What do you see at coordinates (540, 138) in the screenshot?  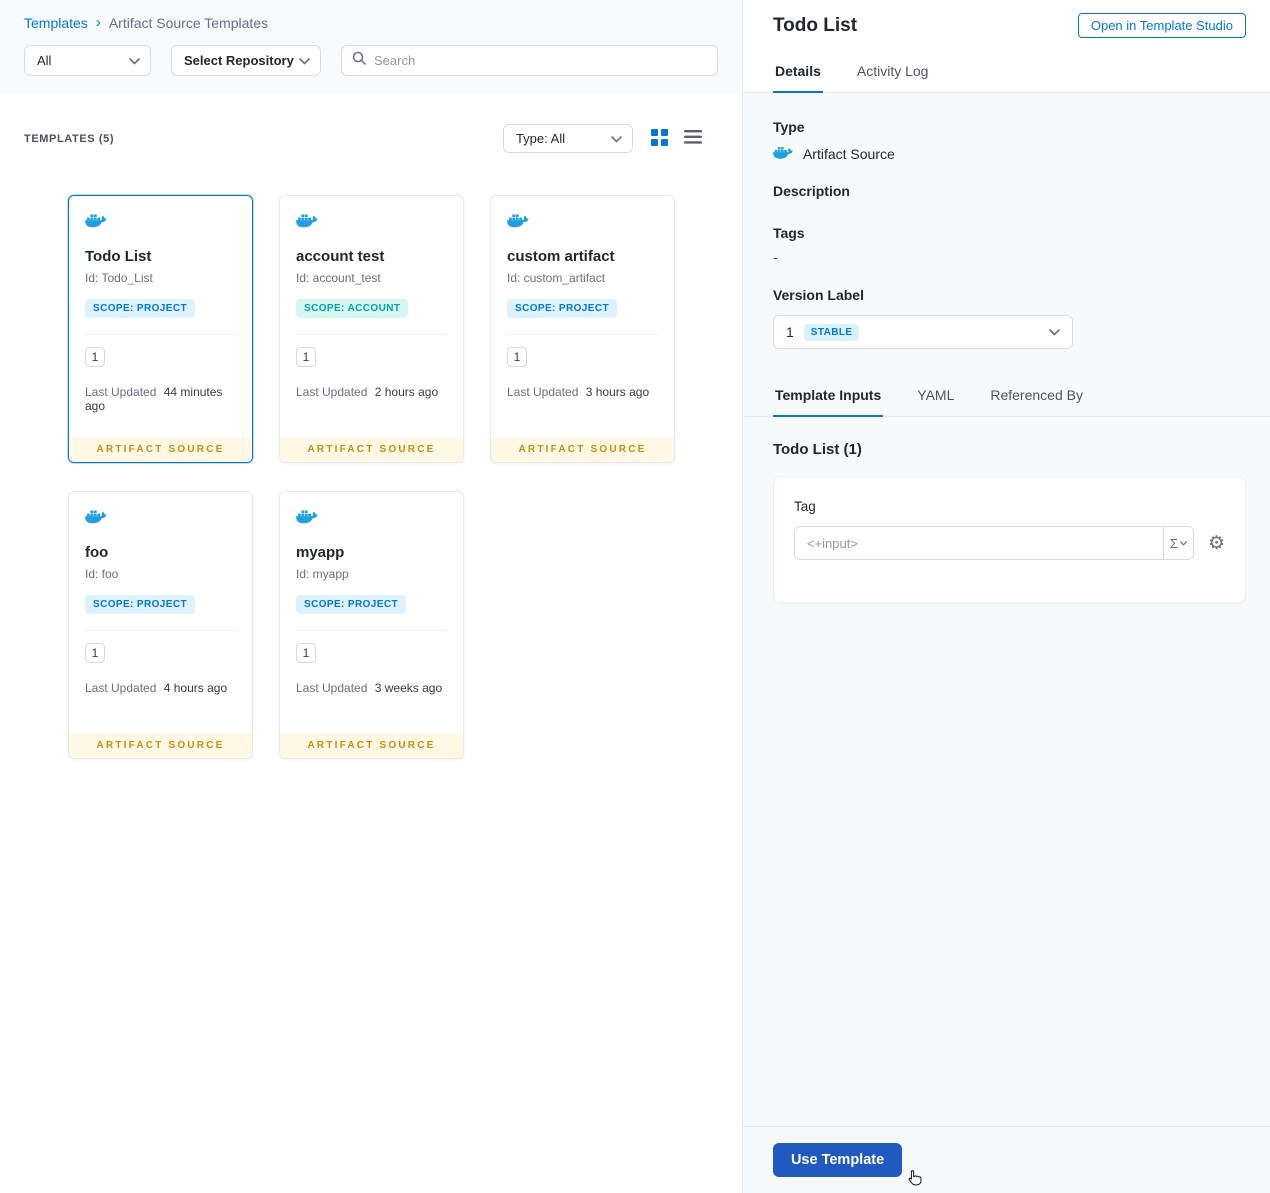 I see `type-filter-value: Type: All` at bounding box center [540, 138].